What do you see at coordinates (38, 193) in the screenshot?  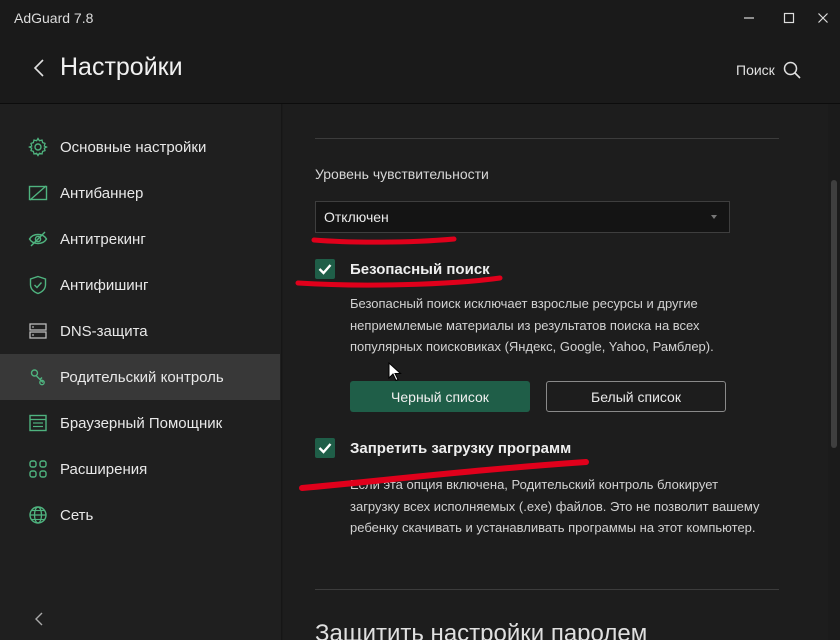 I see `antibanner-icon` at bounding box center [38, 193].